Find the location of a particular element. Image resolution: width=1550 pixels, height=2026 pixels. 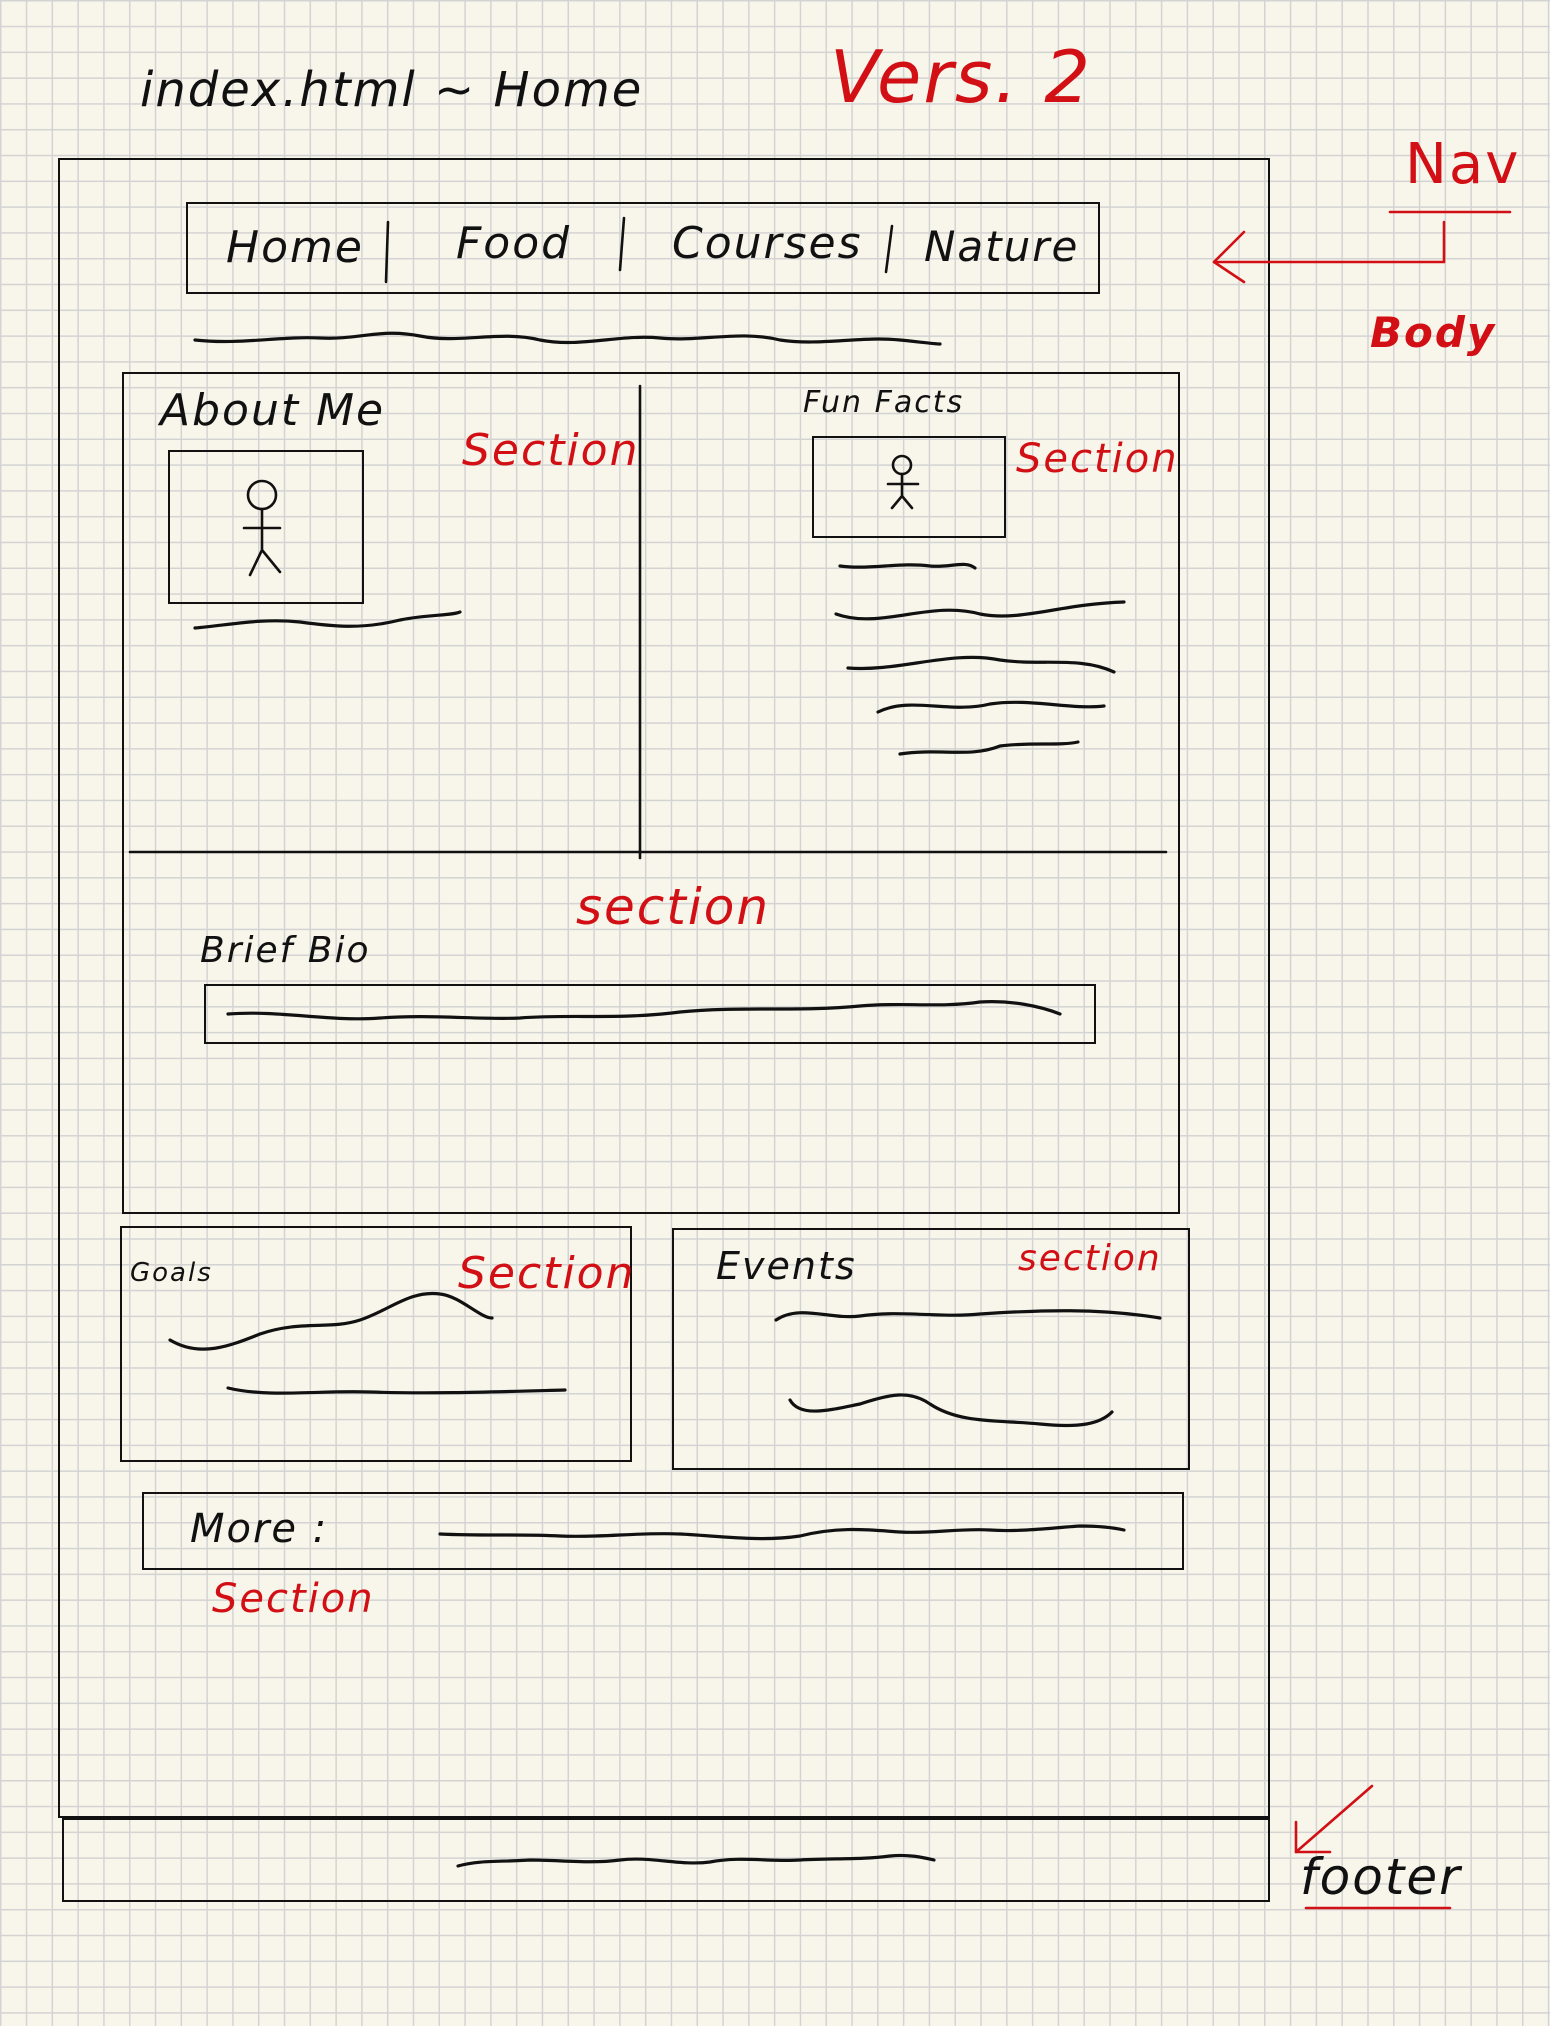

footer-annotation: footer is located at coordinates (1381, 1877).